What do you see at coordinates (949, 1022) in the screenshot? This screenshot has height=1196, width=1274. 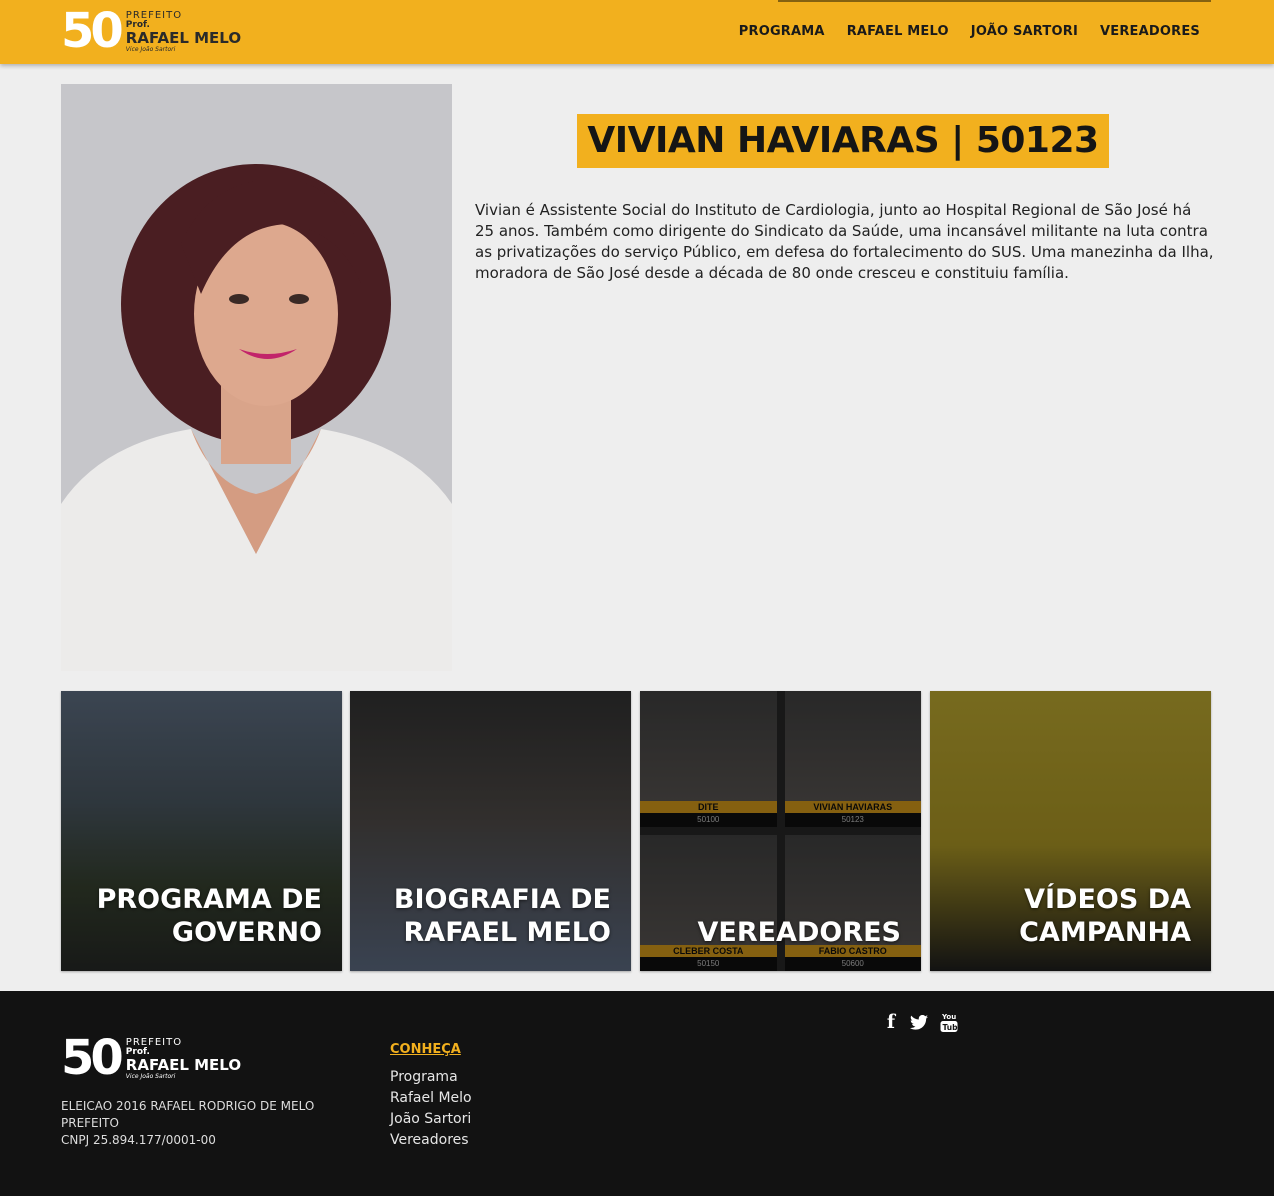 I see `youtube-icon: You Tube` at bounding box center [949, 1022].